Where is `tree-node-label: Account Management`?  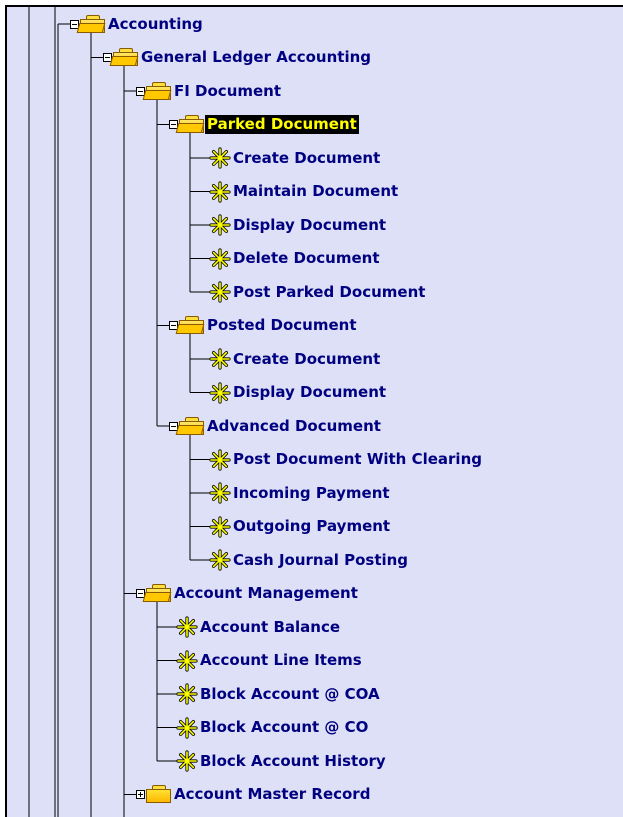 tree-node-label: Account Management is located at coordinates (266, 593).